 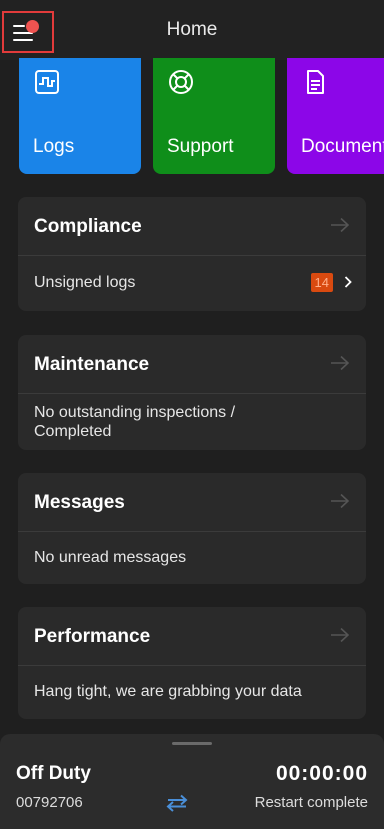 I want to click on messages-card: Messages No unread messages, so click(x=192, y=528).